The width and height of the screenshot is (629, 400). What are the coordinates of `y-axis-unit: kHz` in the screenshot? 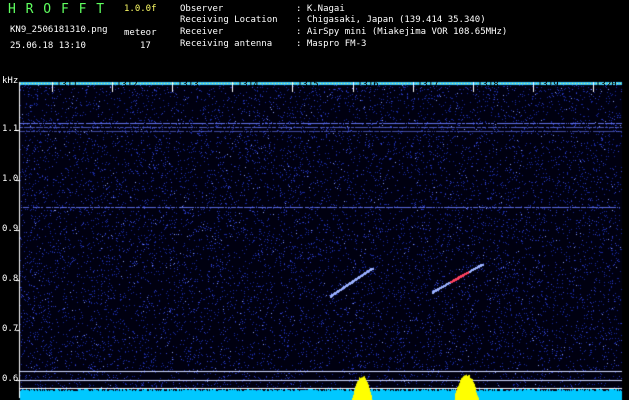 It's located at (10, 81).